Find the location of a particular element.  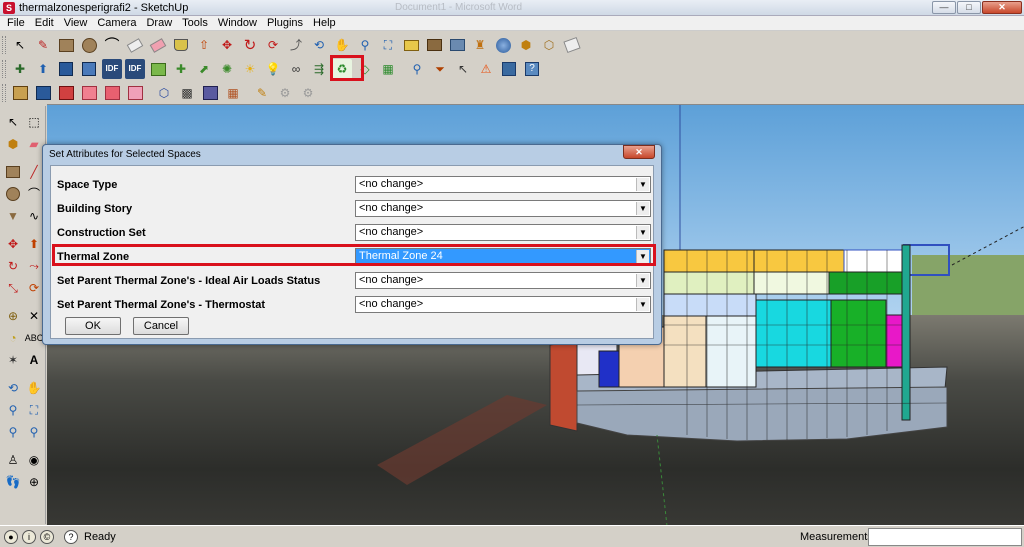

glasses-icon: 💡 is located at coordinates (273, 69).